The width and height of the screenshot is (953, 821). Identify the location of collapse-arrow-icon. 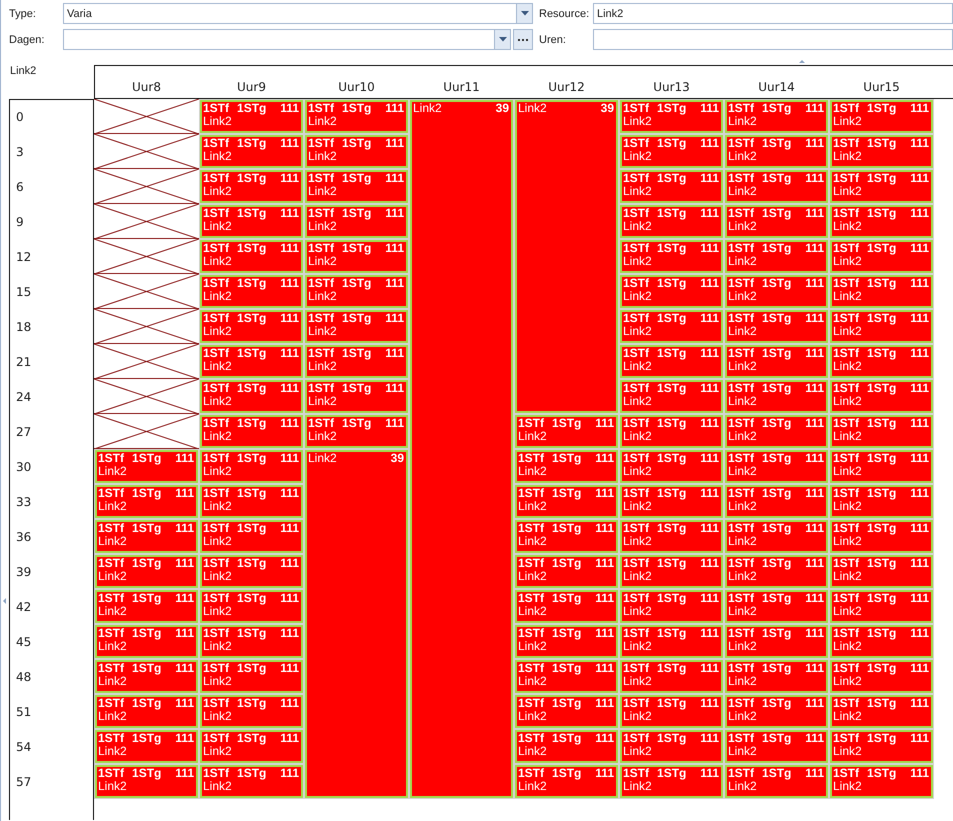
(802, 61).